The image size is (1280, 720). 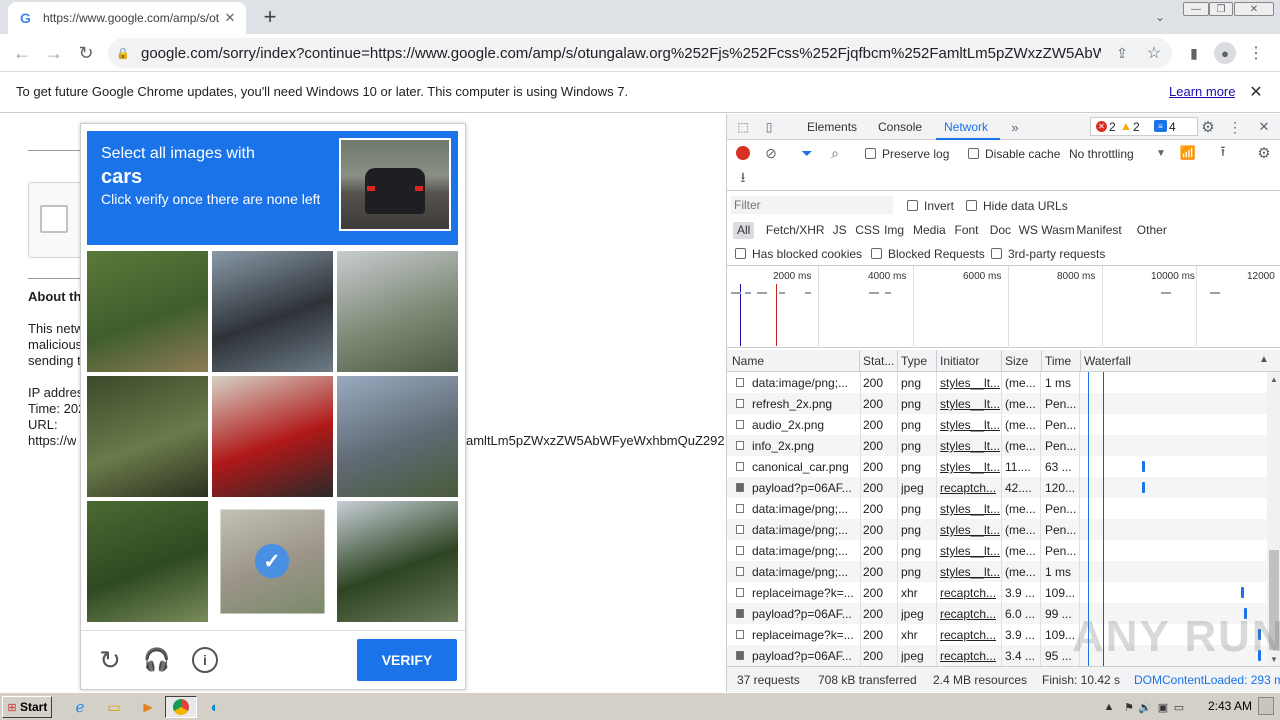 I want to click on device-toolbar-icon: ▯, so click(x=769, y=127).